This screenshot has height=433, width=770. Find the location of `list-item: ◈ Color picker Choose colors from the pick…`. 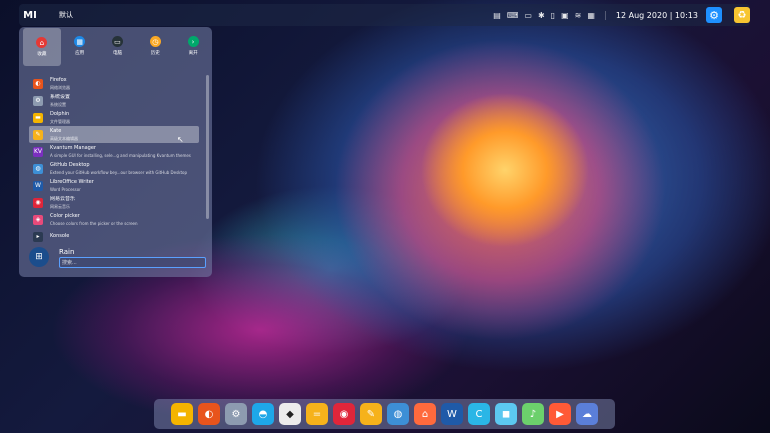

list-item: ◈ Color picker Choose colors from the pick… is located at coordinates (120, 219).